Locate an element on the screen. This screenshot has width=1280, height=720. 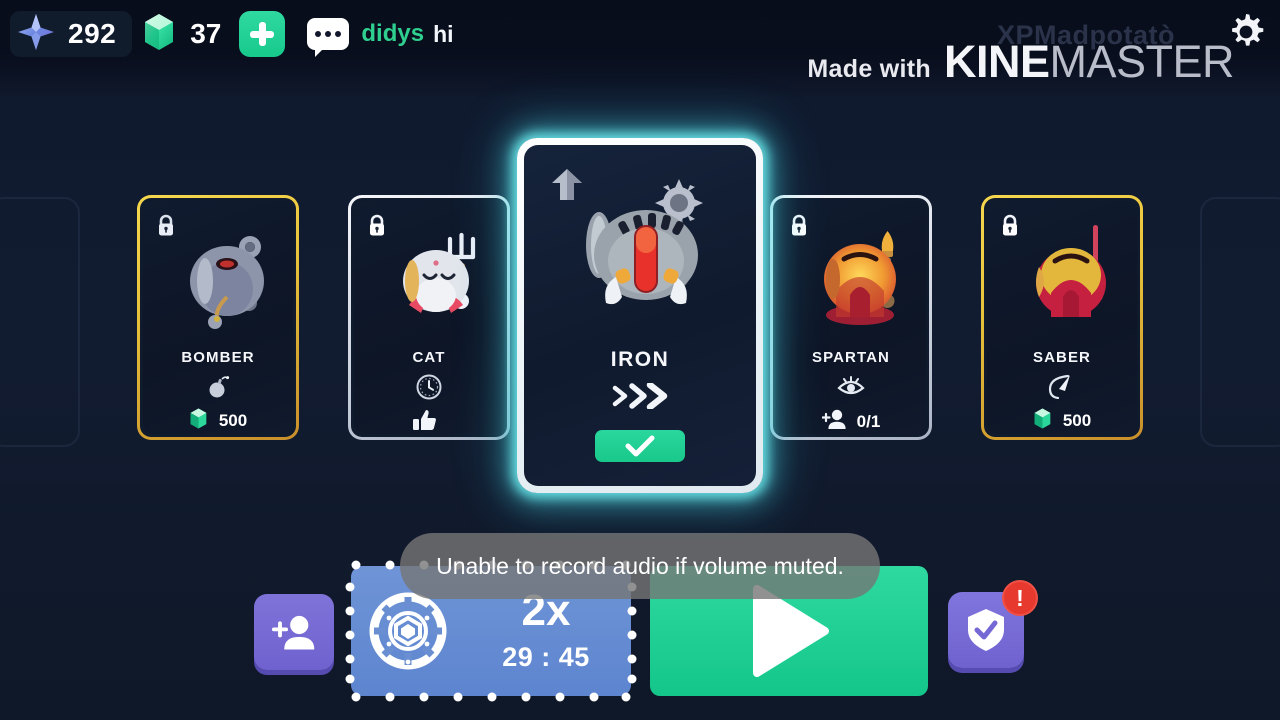
character-art-cat is located at coordinates (429, 278).